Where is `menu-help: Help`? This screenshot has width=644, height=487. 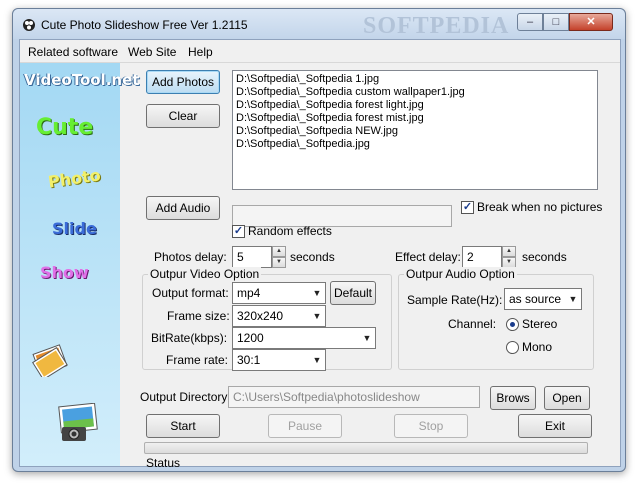
menu-help: Help is located at coordinates (200, 52).